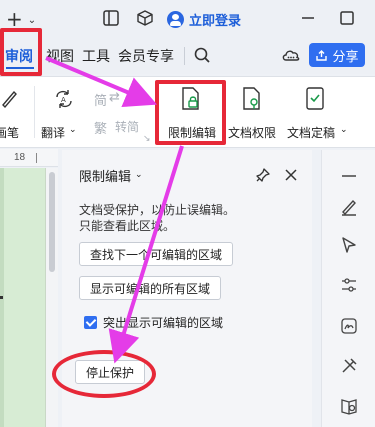 The height and width of the screenshot is (427, 375). I want to click on search-icon, so click(202, 55).